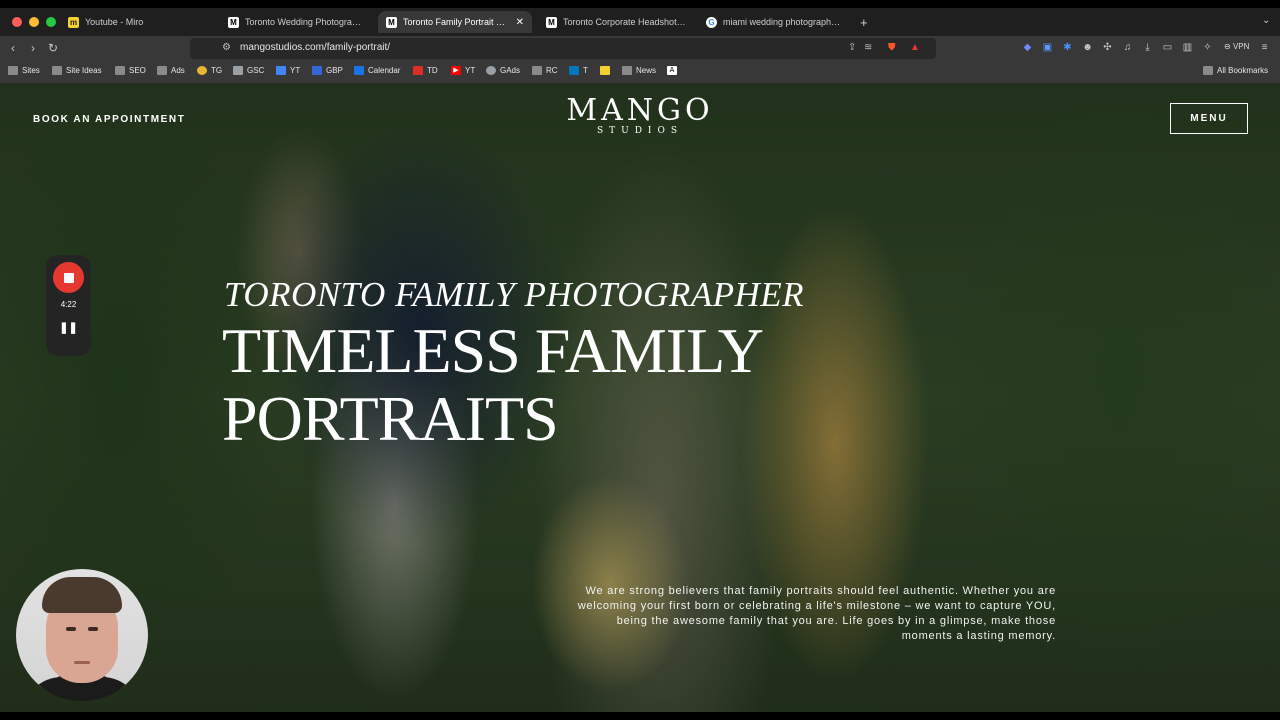 This screenshot has height=720, width=1280. Describe the element at coordinates (109, 119) in the screenshot. I see `book-appointment-link: BOOK AN APPOINTMENT` at that location.